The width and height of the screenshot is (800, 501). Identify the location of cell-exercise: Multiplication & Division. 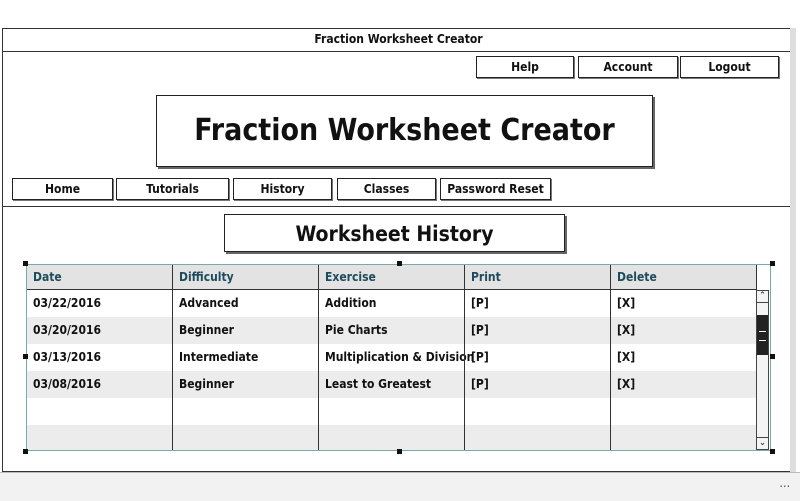
(400, 357).